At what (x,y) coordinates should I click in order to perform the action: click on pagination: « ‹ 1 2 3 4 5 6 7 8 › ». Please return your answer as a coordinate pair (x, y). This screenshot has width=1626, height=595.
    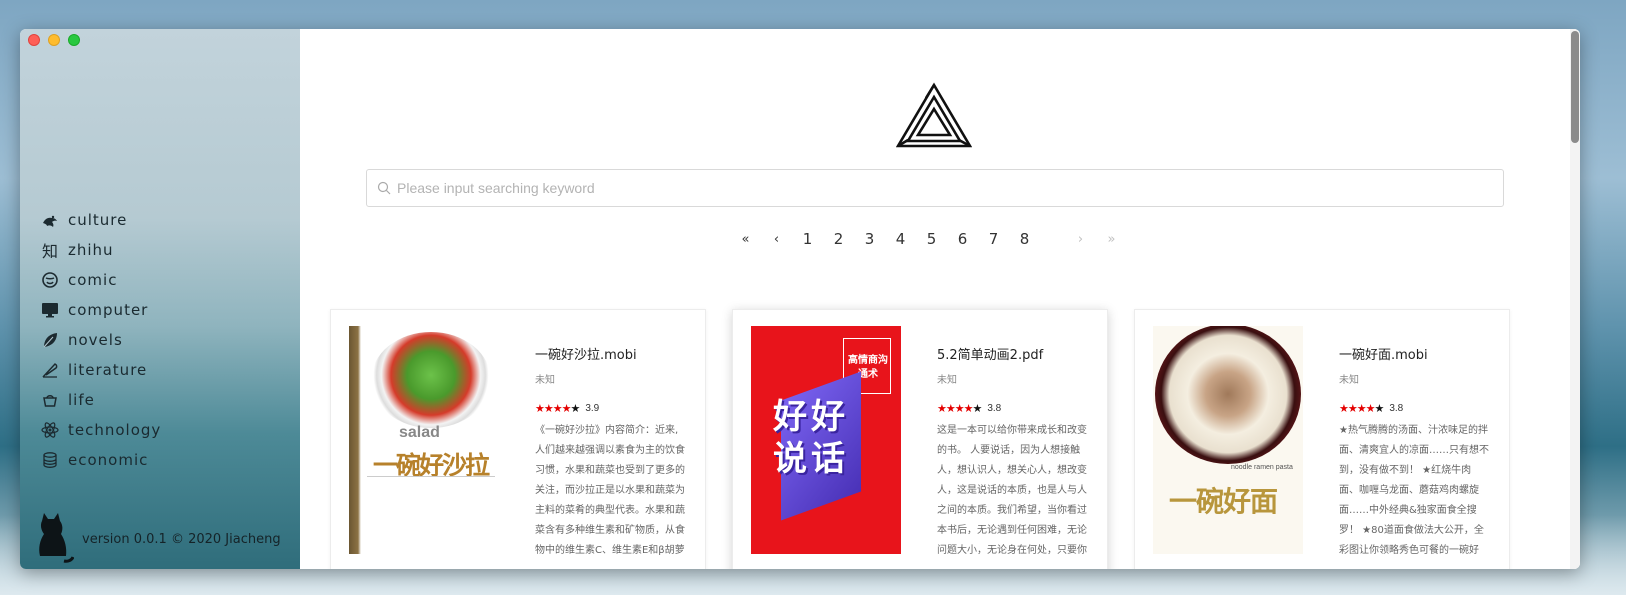
    Looking at the image, I should click on (928, 239).